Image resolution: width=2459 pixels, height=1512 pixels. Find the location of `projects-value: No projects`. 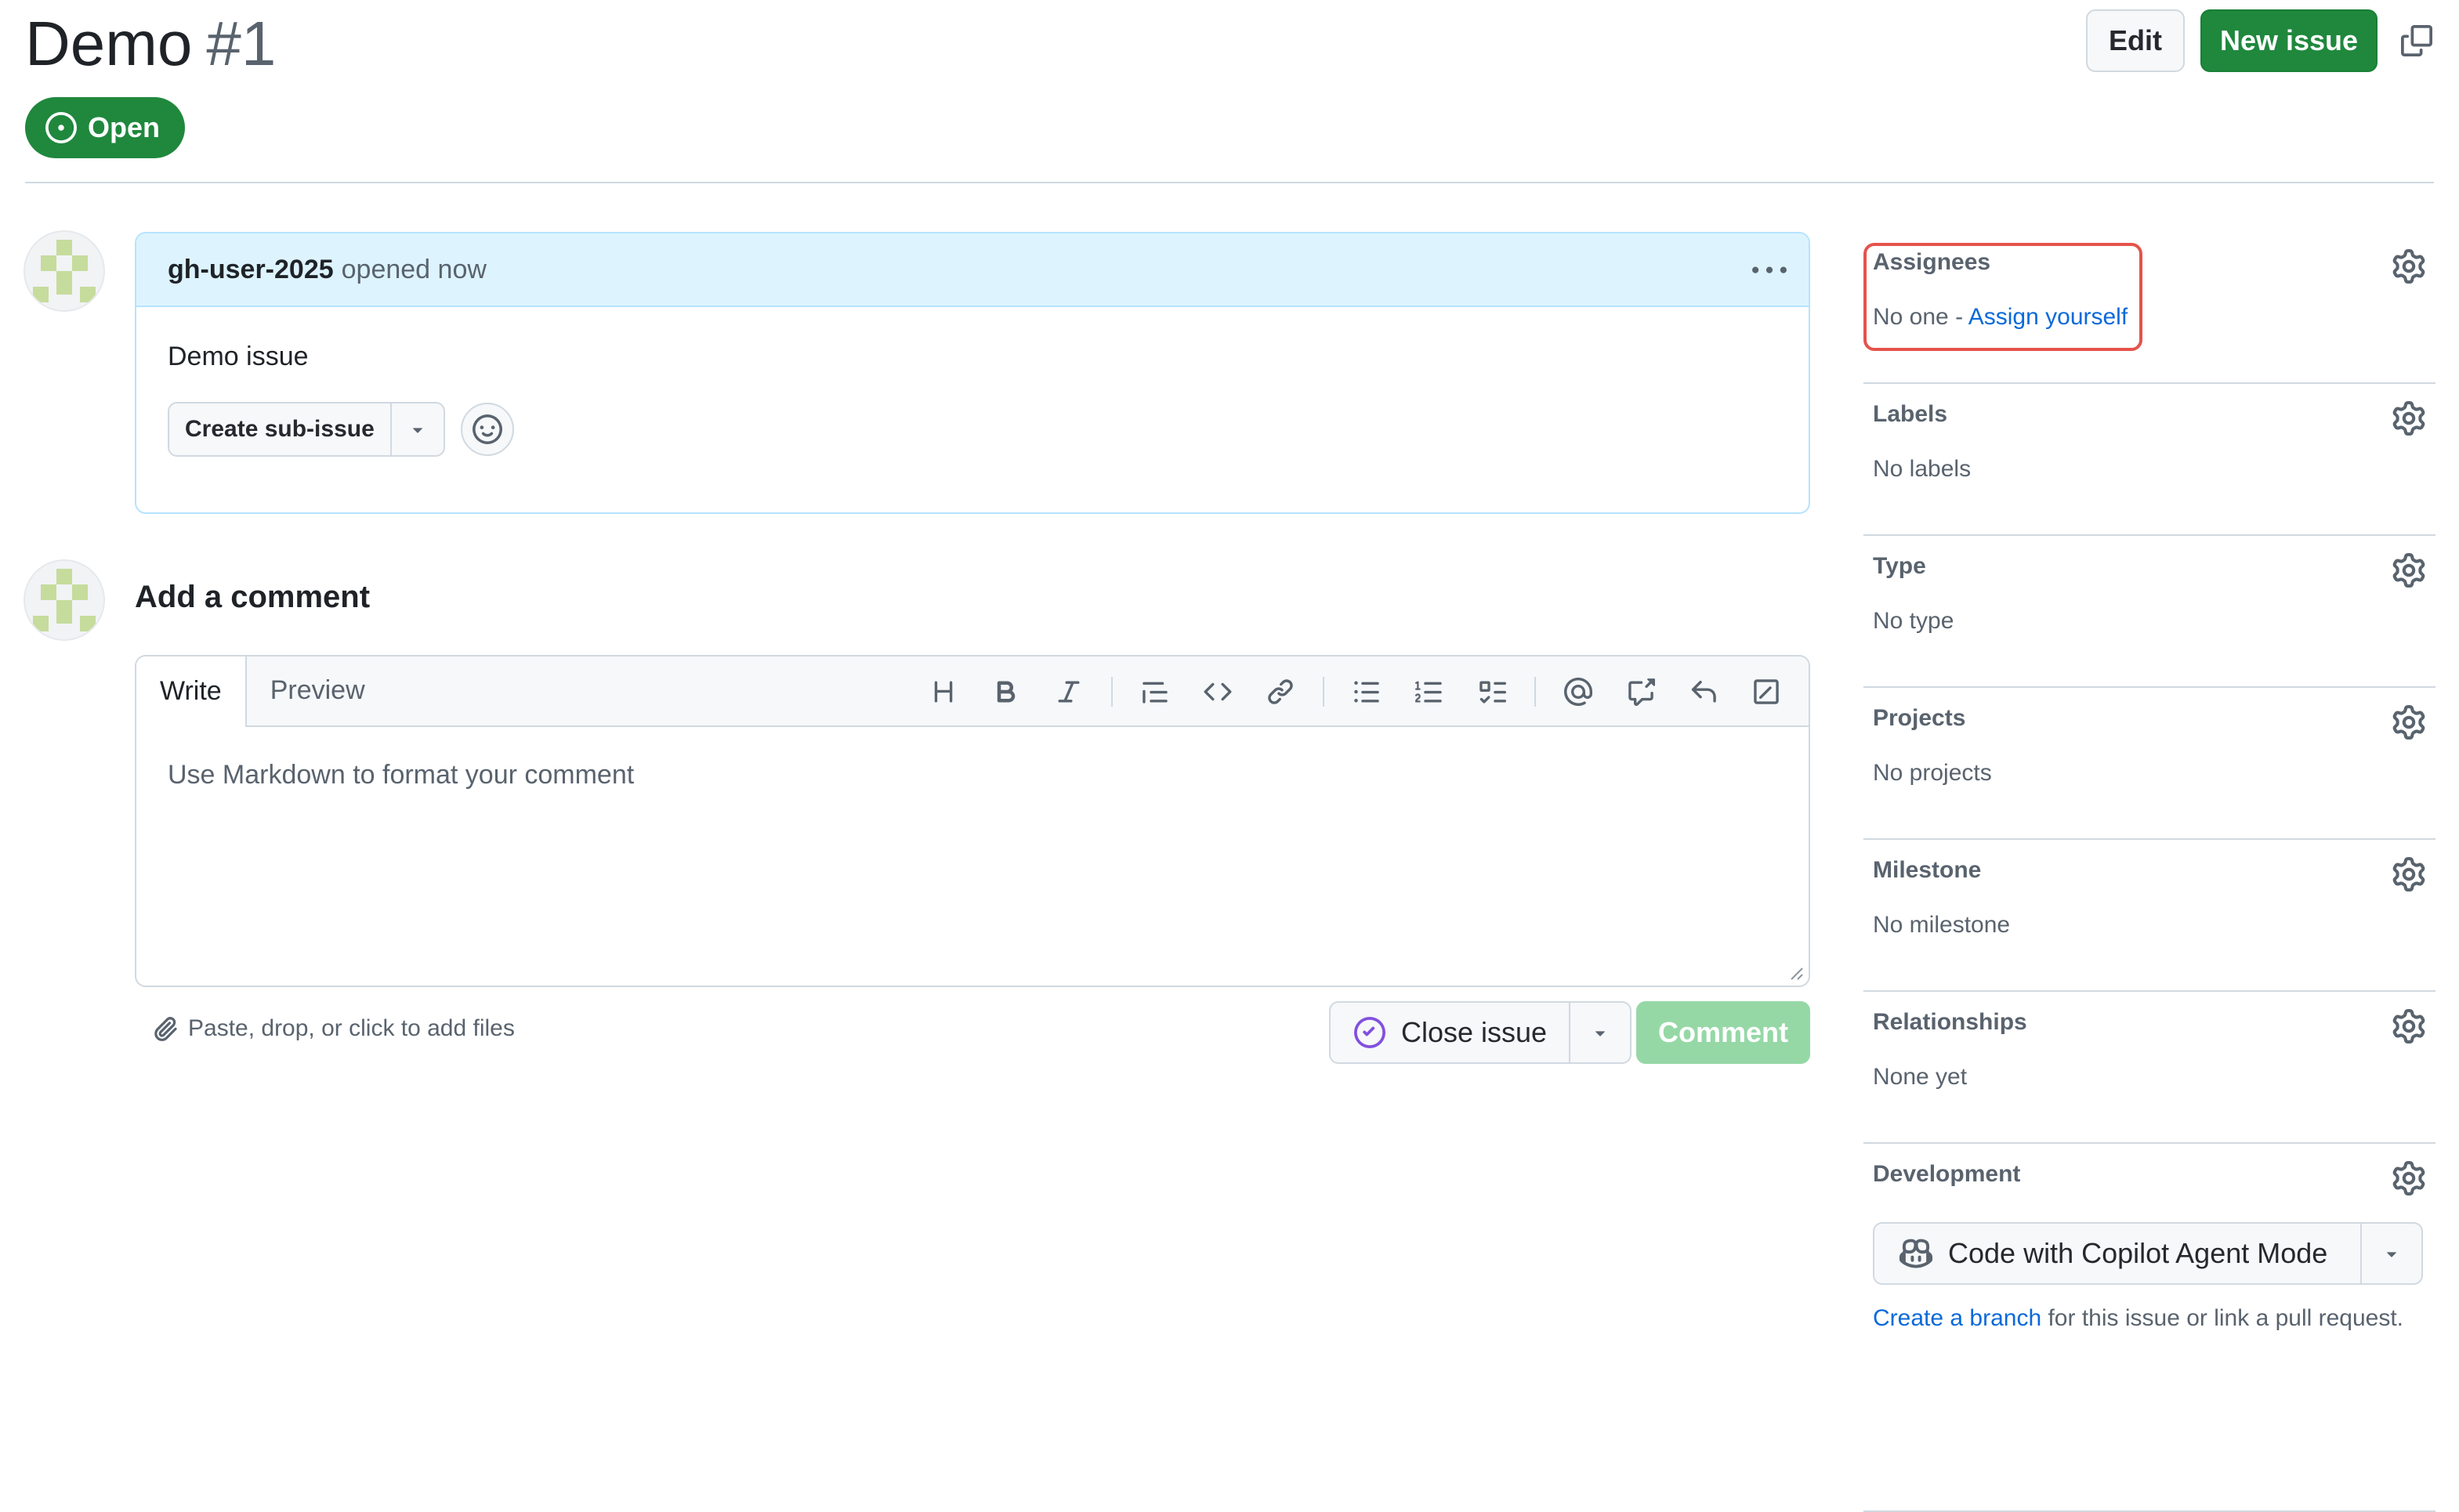

projects-value: No projects is located at coordinates (1932, 773).